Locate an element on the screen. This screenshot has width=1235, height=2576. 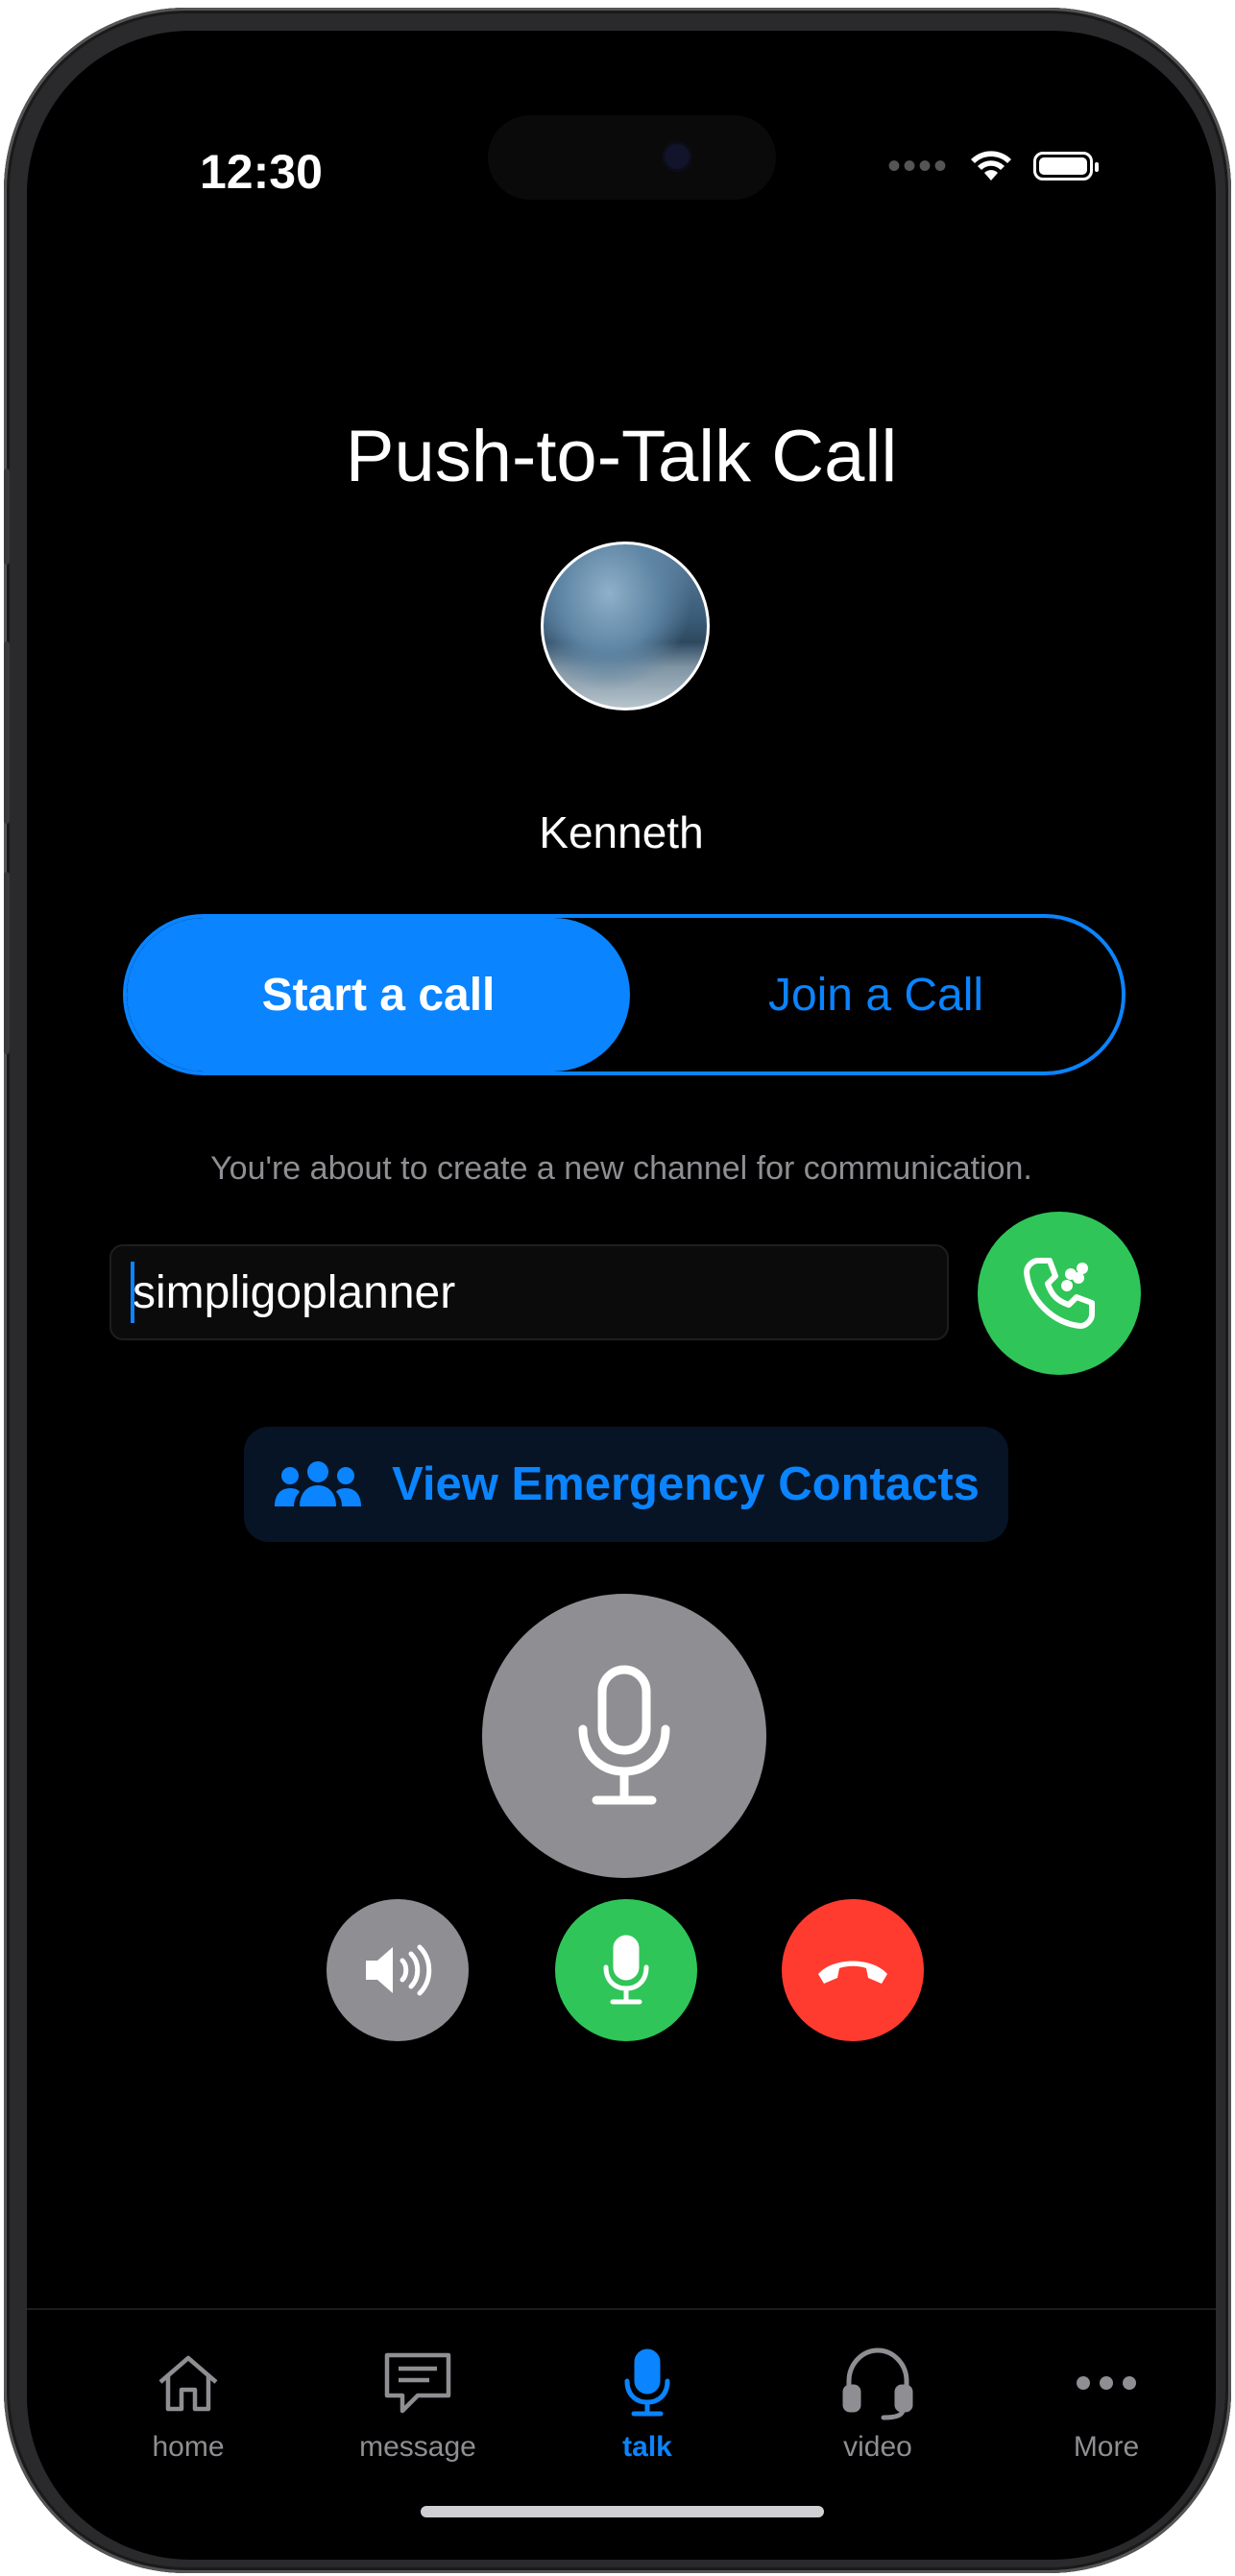
tab-label: talk is located at coordinates (647, 2447).